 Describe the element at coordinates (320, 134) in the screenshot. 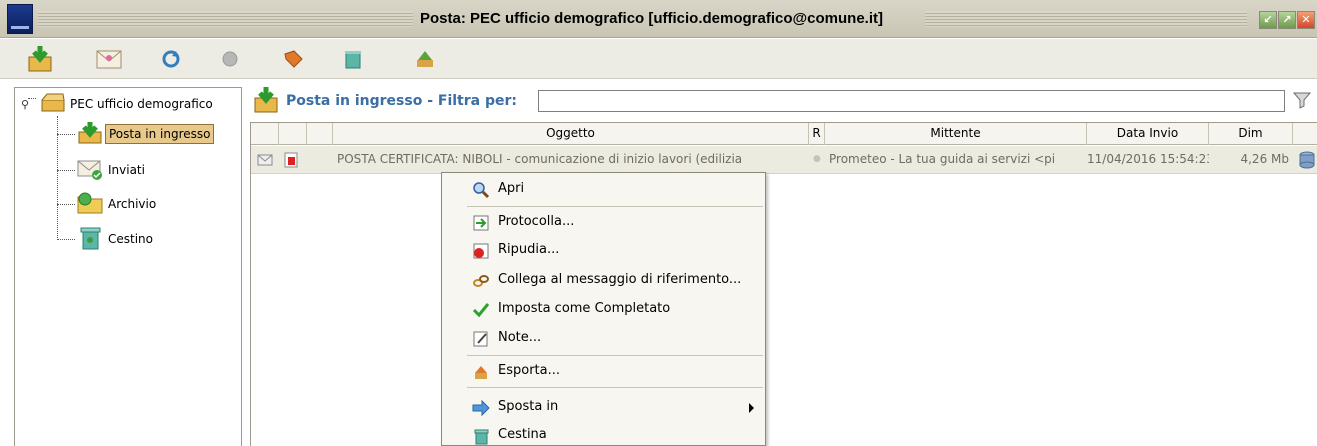

I see `column-header-icon3` at that location.